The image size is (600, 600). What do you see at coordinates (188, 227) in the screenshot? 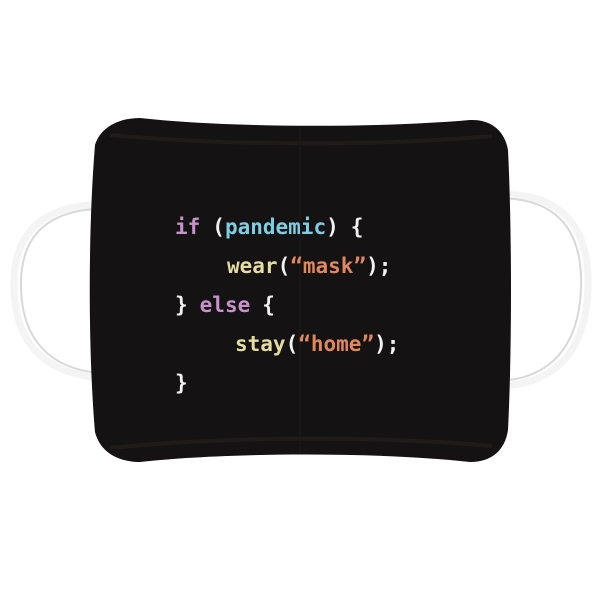
I see `code-token-keyword: if` at bounding box center [188, 227].